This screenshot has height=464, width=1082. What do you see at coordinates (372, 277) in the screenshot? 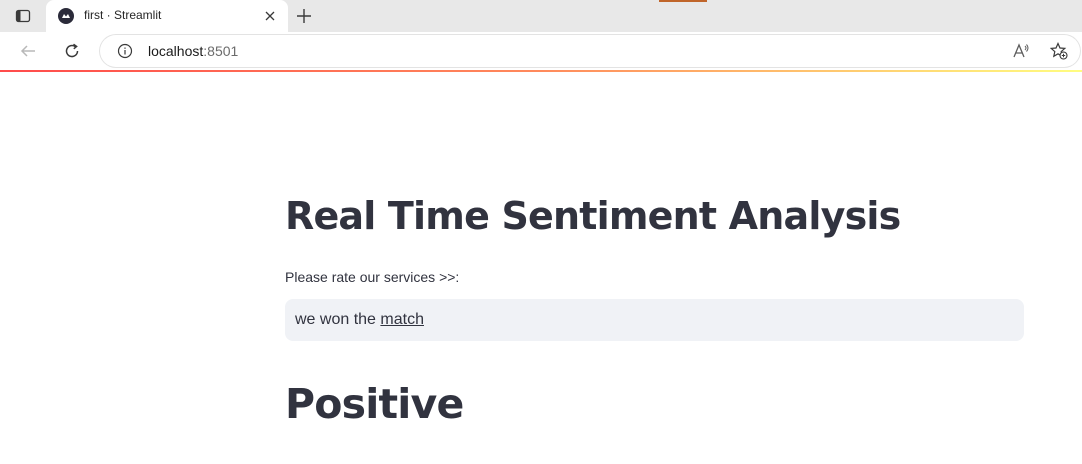
I see `input-label: Please rate our services >>:` at bounding box center [372, 277].